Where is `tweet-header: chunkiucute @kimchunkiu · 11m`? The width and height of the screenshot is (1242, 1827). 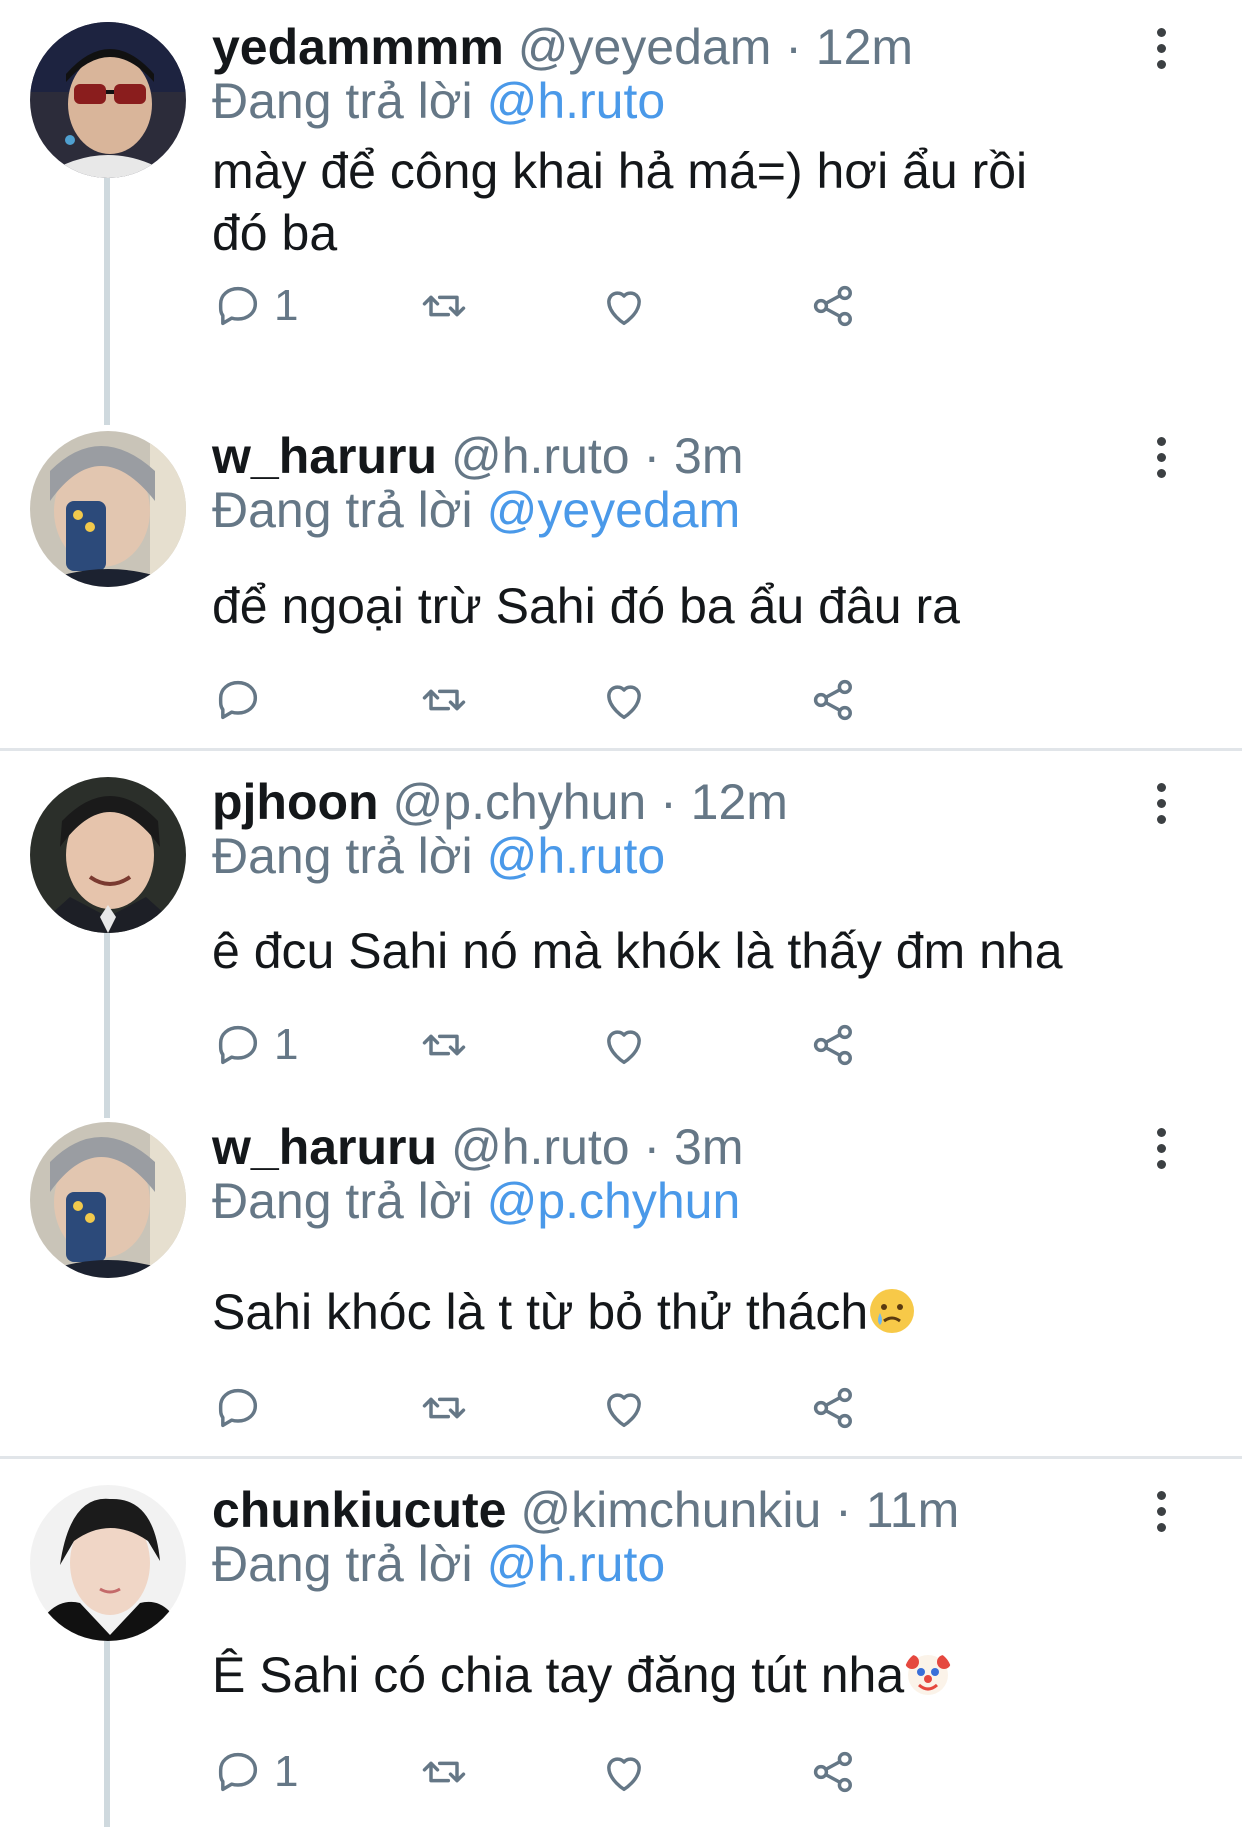 tweet-header: chunkiucute @kimchunkiu · 11m is located at coordinates (585, 1510).